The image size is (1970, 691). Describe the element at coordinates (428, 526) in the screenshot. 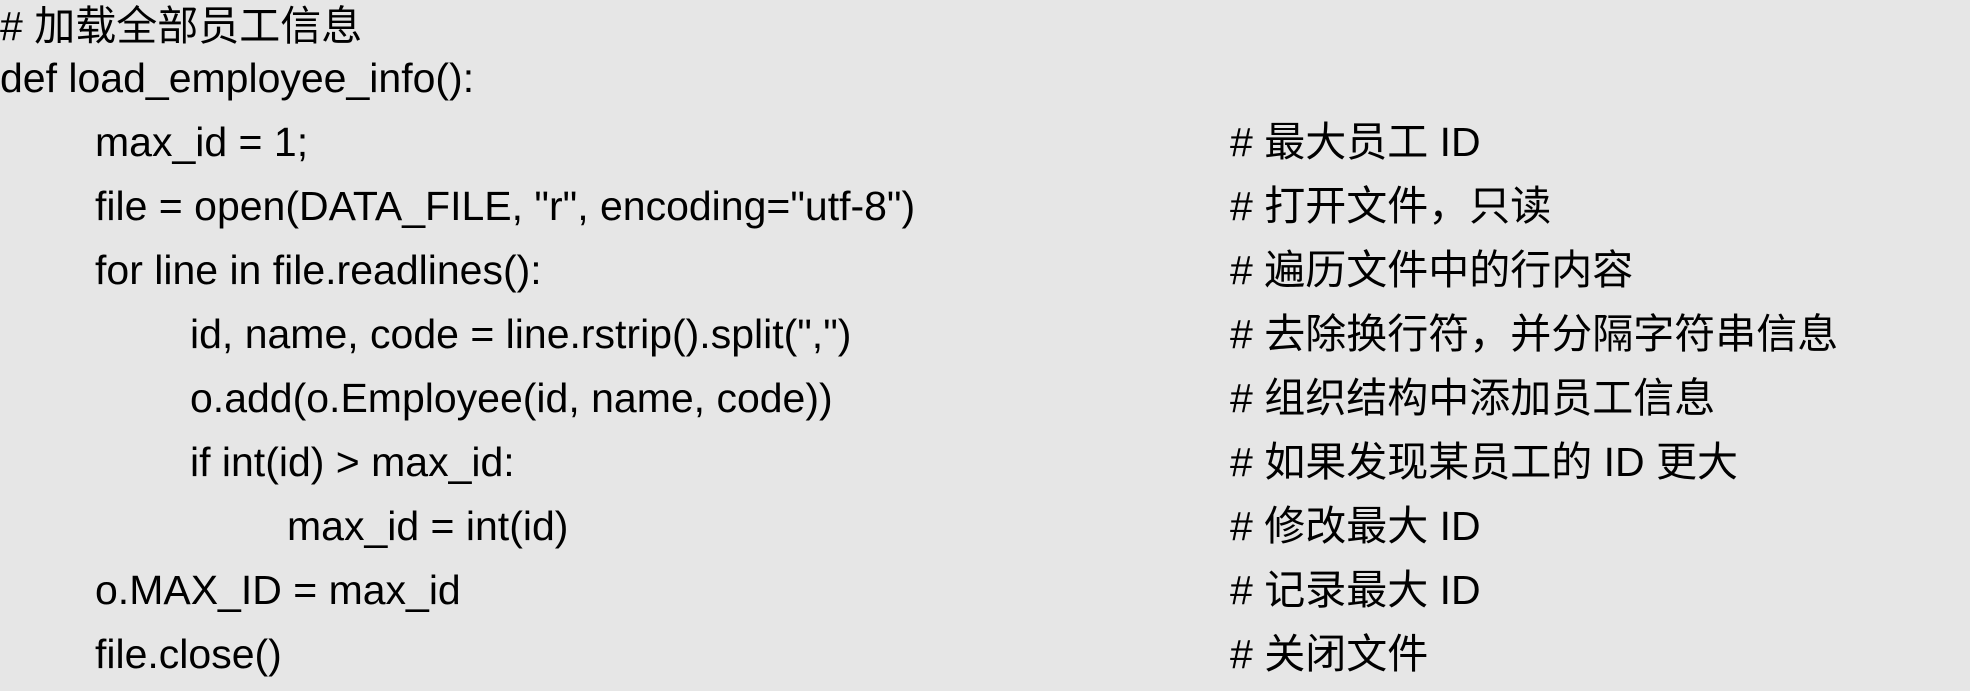

I see `code-text: max_id = int(id)` at that location.